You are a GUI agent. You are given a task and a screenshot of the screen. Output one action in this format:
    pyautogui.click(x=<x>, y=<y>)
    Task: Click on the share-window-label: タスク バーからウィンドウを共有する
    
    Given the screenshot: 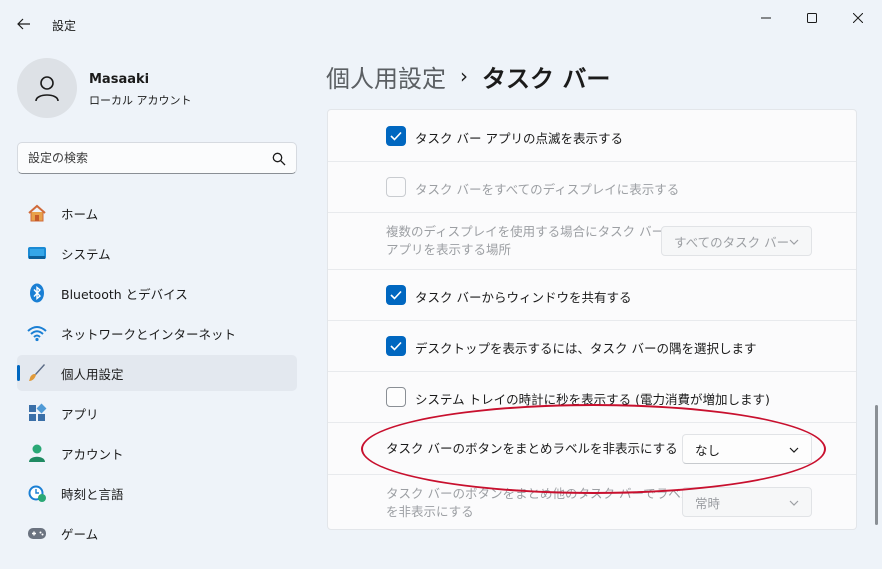 What is the action you would take?
    pyautogui.click(x=523, y=297)
    